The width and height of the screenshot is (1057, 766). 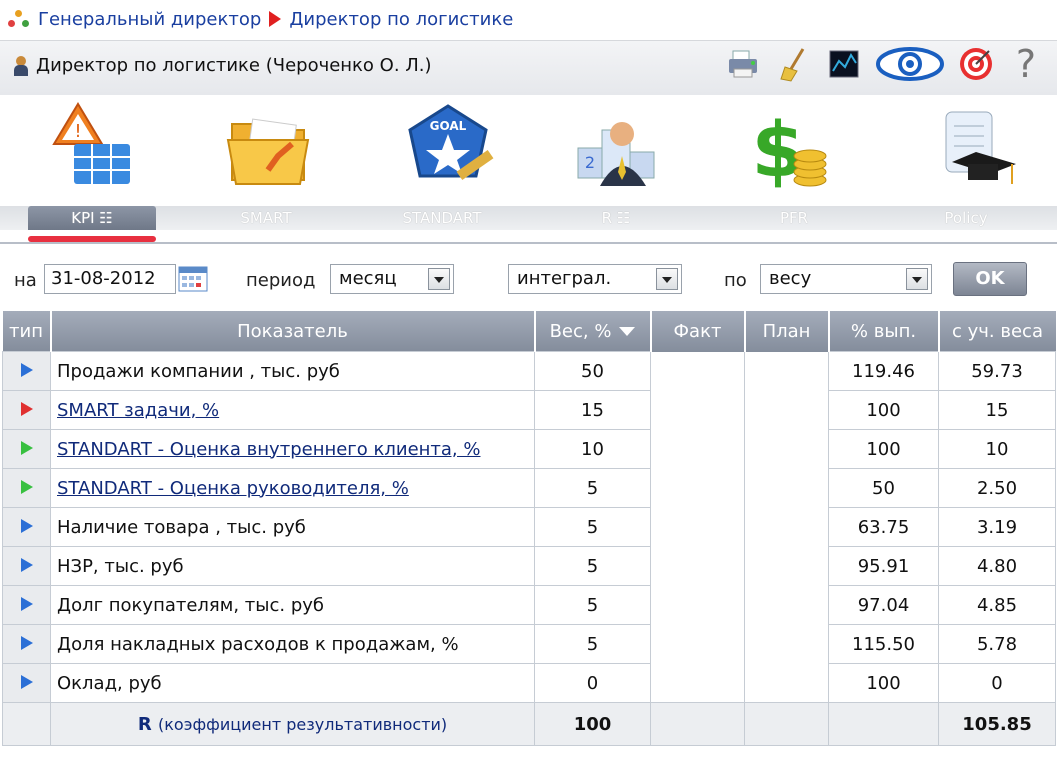 What do you see at coordinates (966, 218) in the screenshot?
I see `tab-policy: Policy` at bounding box center [966, 218].